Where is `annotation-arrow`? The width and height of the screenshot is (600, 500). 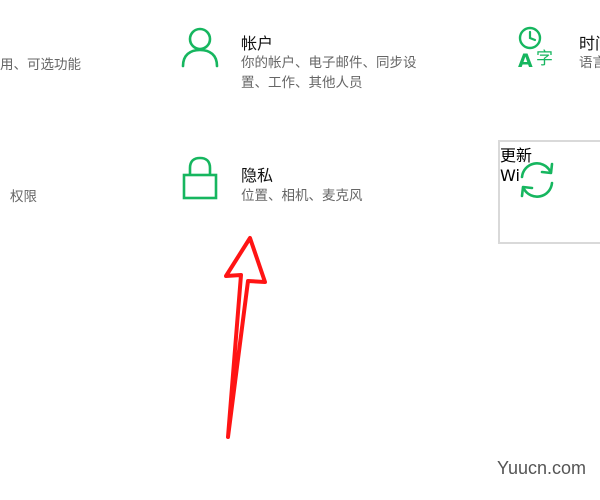
annotation-arrow is located at coordinates (245, 337).